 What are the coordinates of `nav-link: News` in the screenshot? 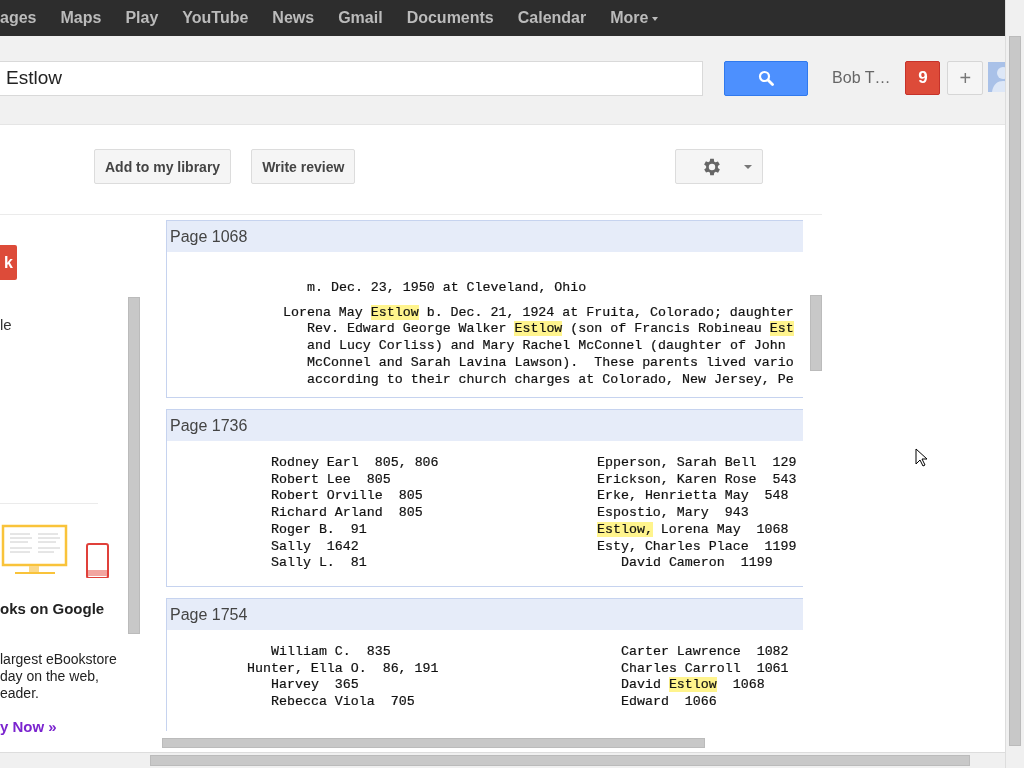 It's located at (293, 18).